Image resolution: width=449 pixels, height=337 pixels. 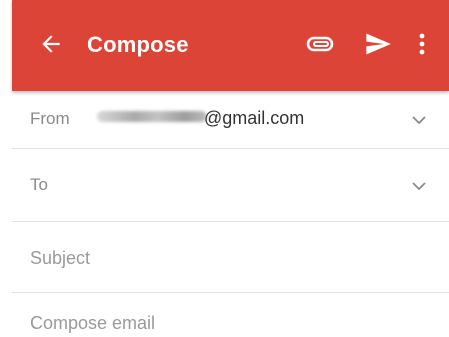 I want to click on paperclip-icon, so click(x=320, y=44).